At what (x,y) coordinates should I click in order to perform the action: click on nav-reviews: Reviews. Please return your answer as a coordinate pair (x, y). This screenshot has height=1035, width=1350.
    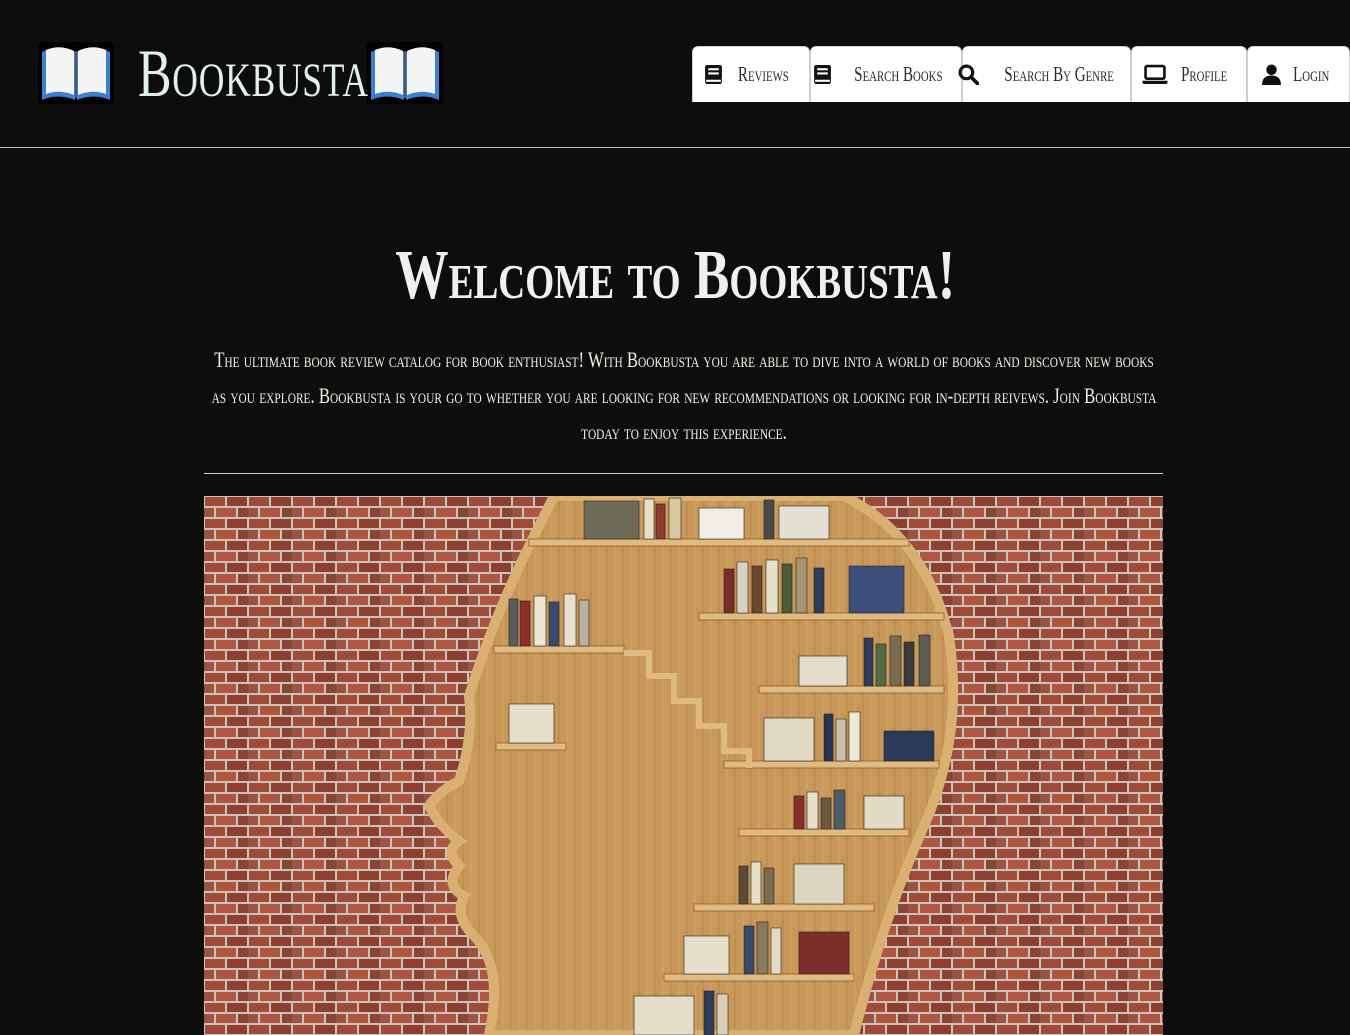
    Looking at the image, I should click on (751, 74).